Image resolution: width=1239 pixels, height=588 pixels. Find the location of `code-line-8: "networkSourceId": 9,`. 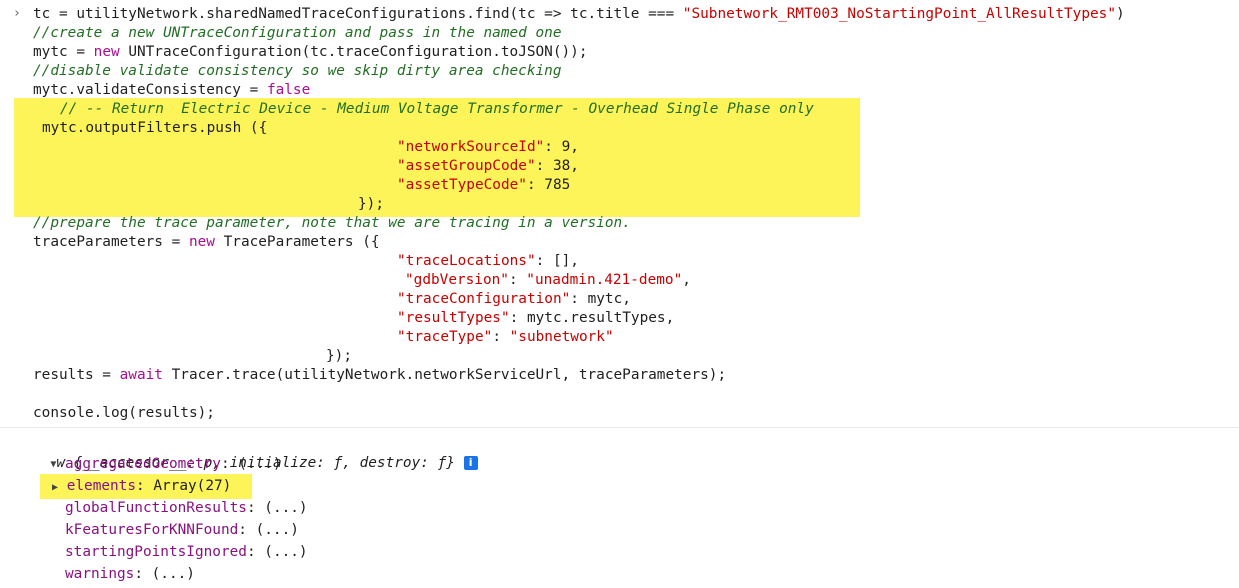

code-line-8: "networkSourceId": 9, is located at coordinates (488, 147).